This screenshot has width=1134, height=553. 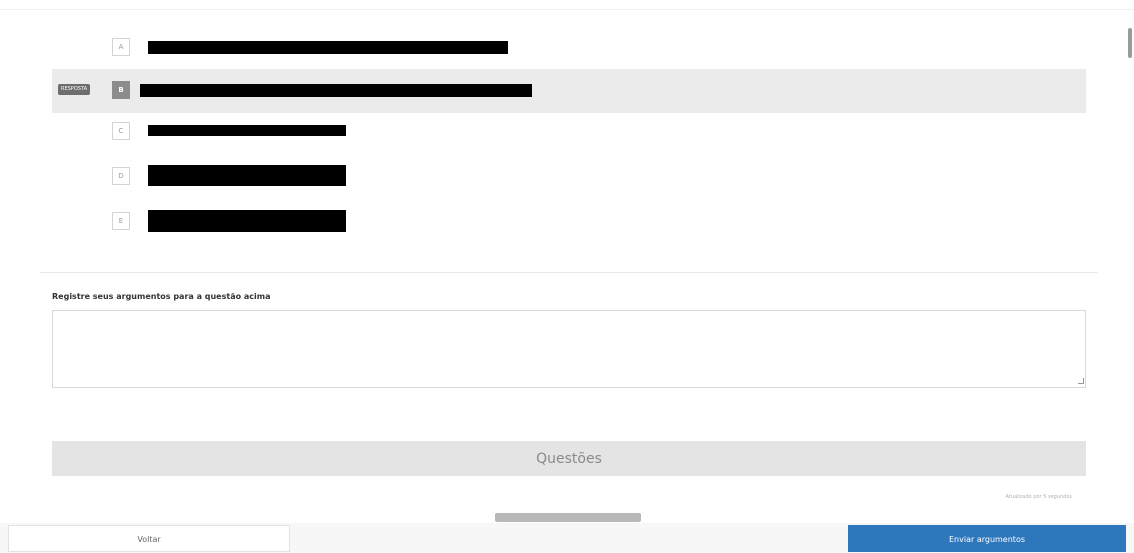 I want to click on option-letter-a: A, so click(x=121, y=47).